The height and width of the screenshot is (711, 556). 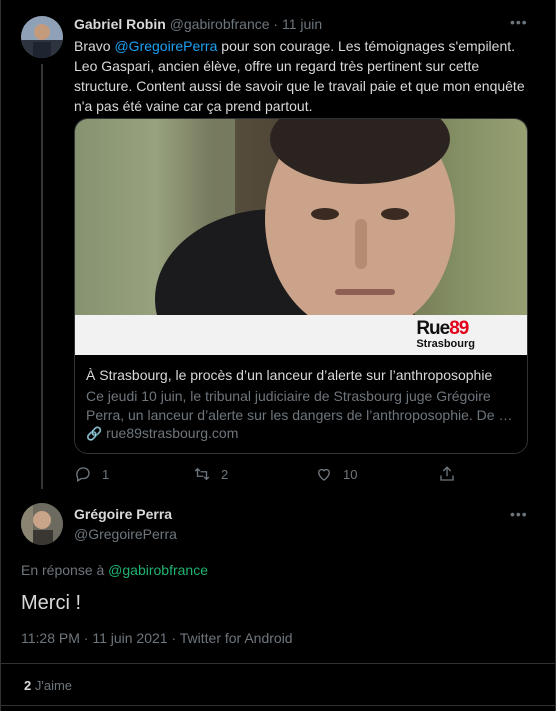 What do you see at coordinates (278, 705) in the screenshot?
I see `stats-divider-bottom` at bounding box center [278, 705].